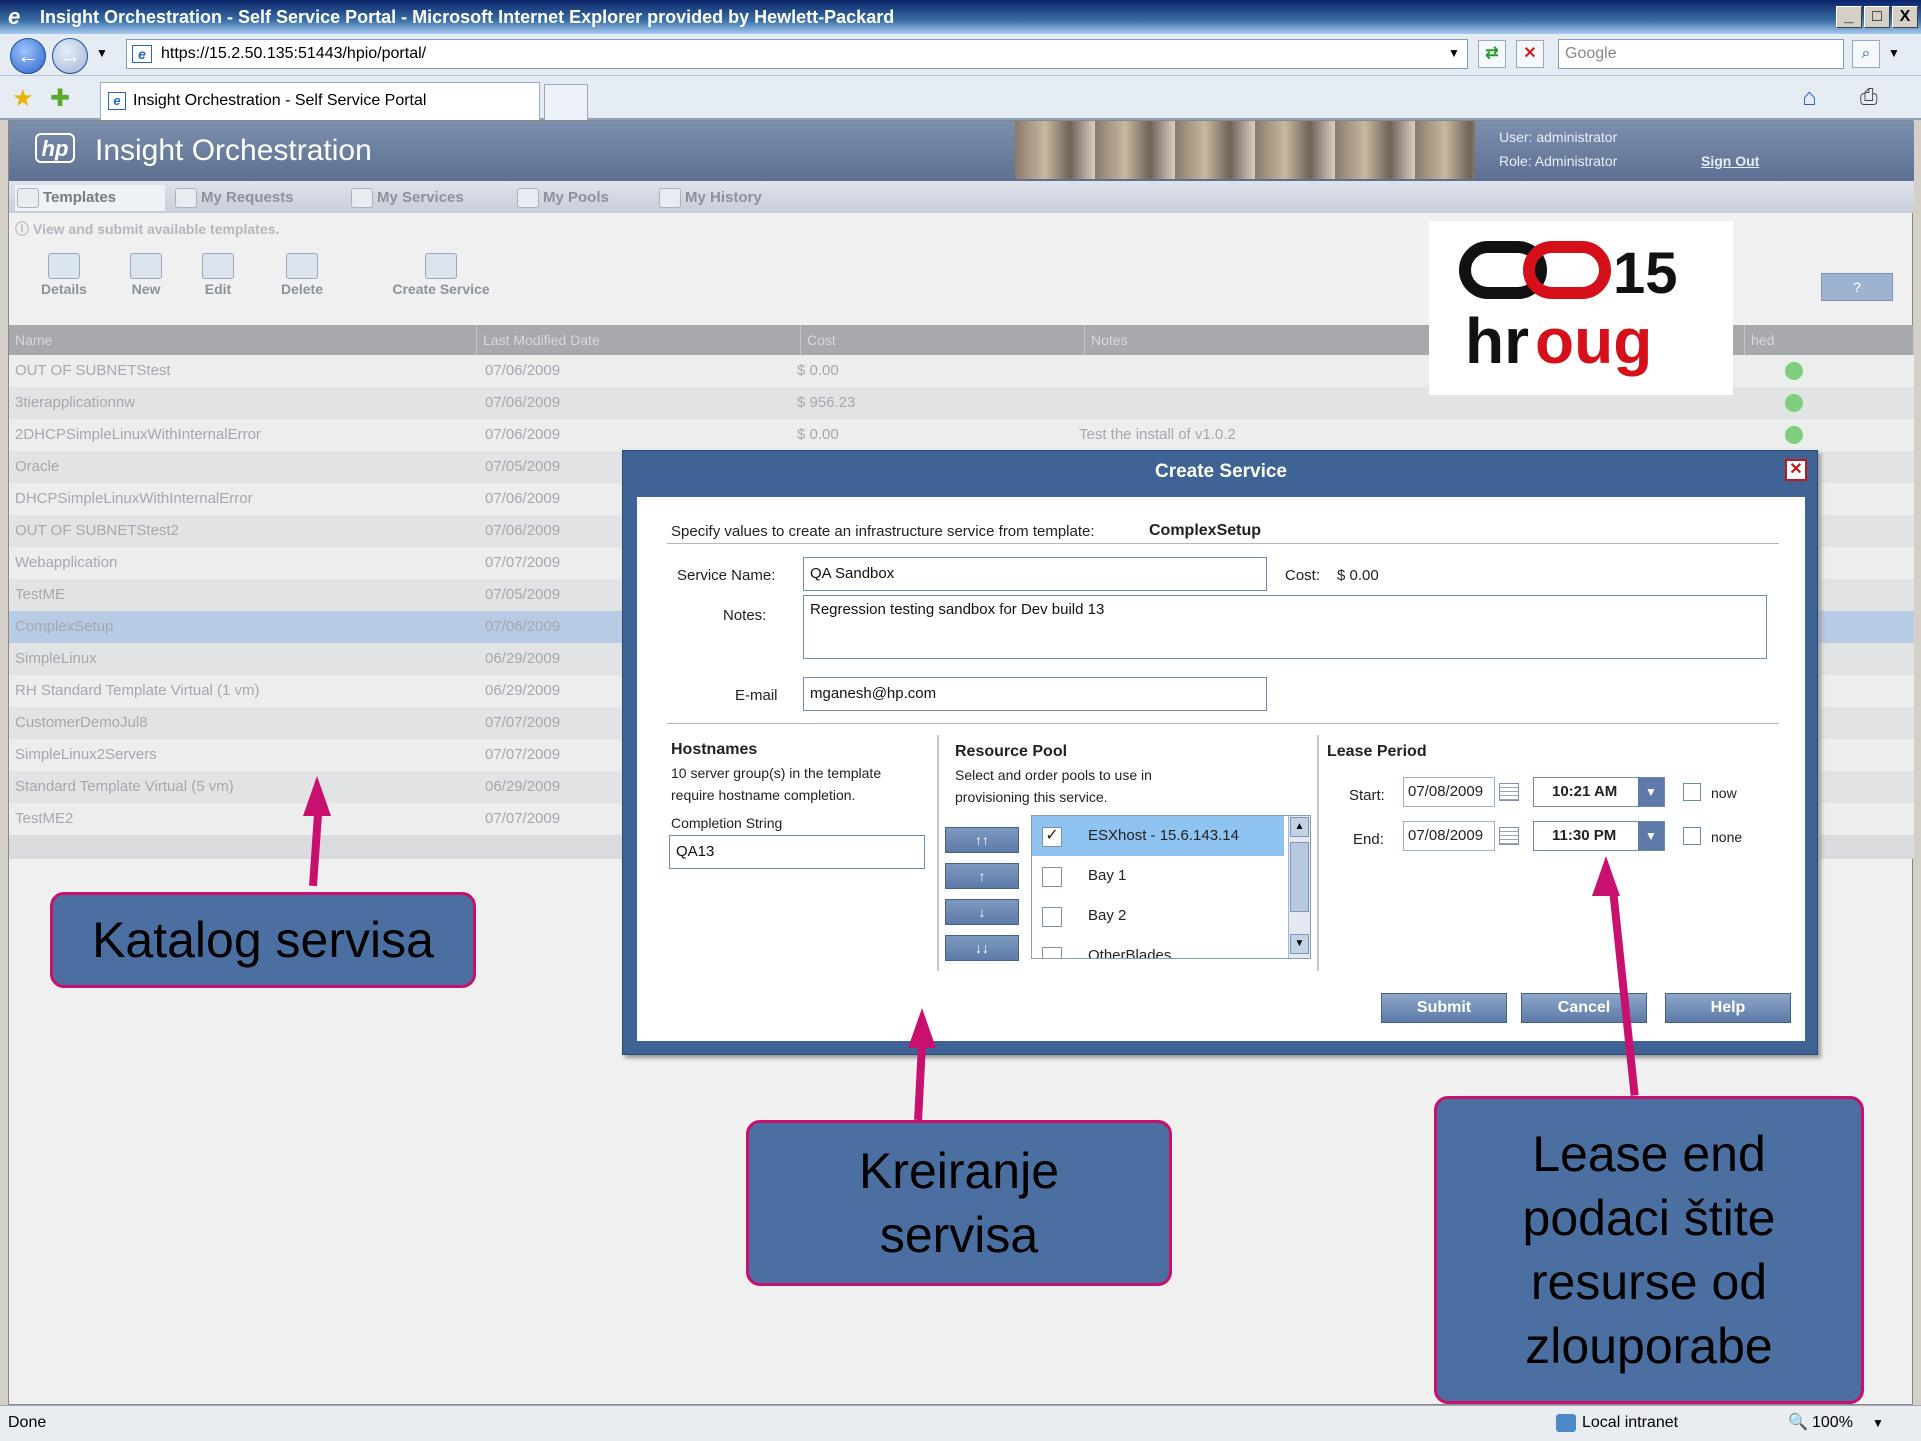  Describe the element at coordinates (1299, 877) in the screenshot. I see `scroll-thumb` at that location.